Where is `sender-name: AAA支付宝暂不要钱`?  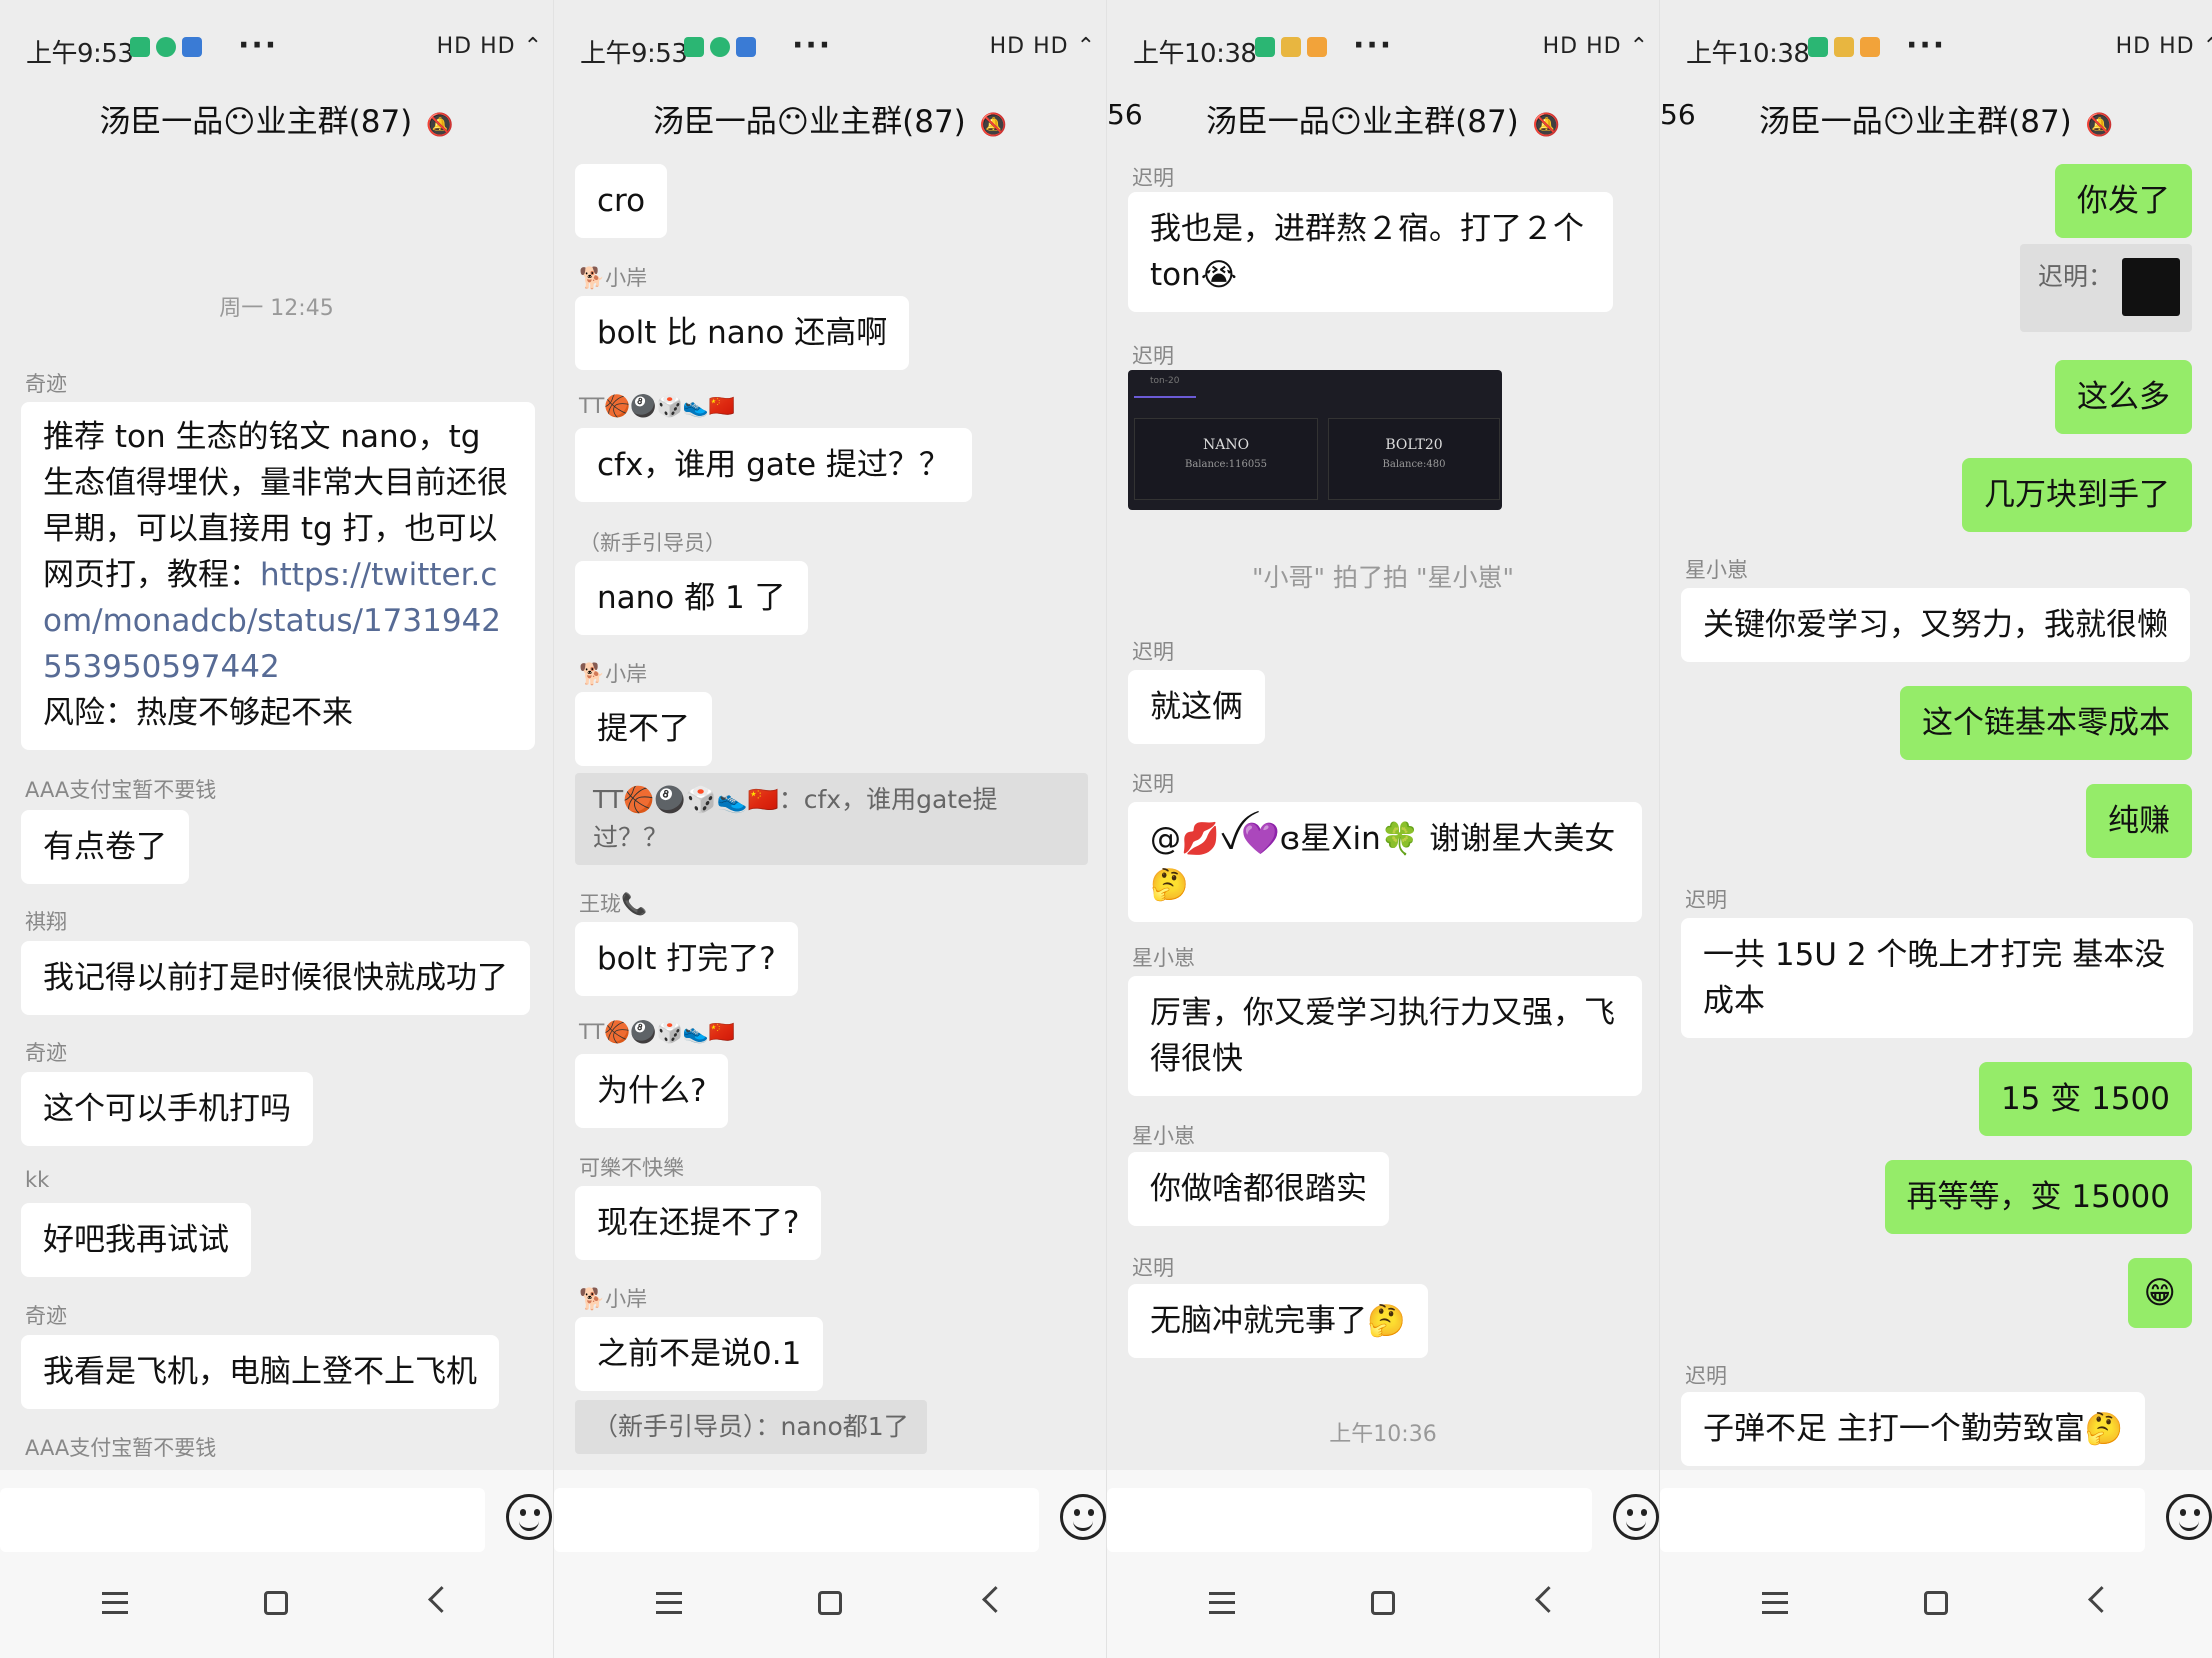
sender-name: AAA支付宝暂不要钱 is located at coordinates (121, 790).